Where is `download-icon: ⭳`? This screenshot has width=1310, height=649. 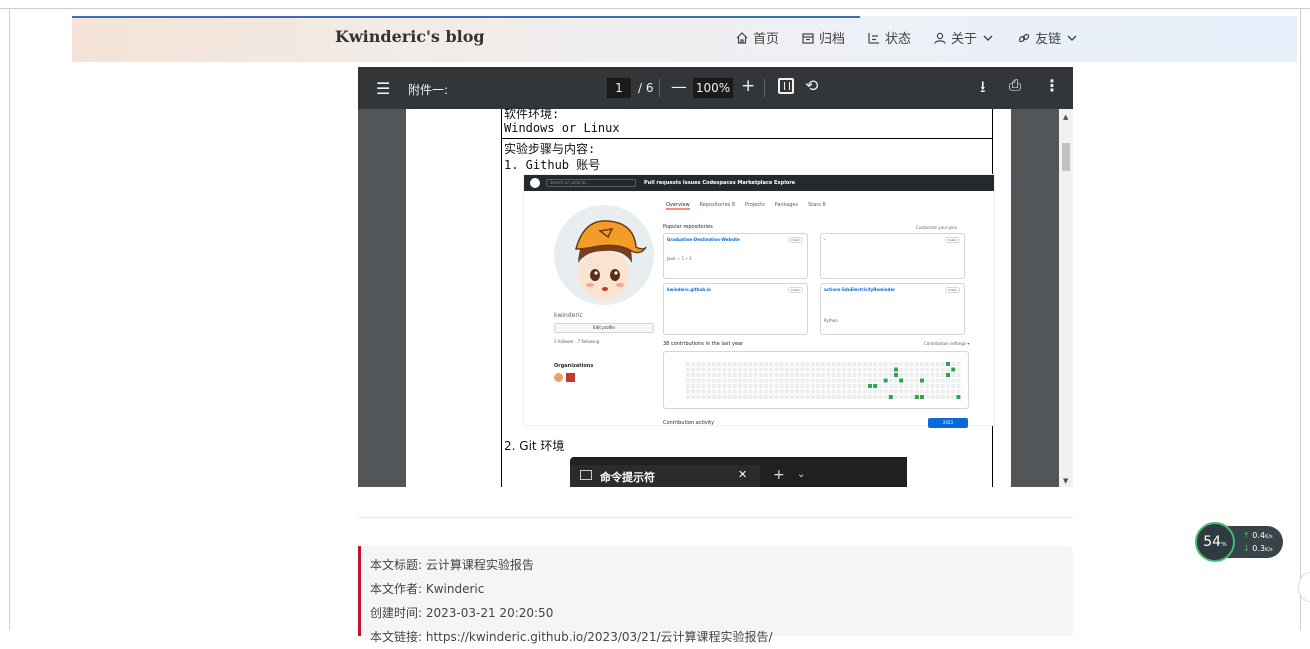
download-icon: ⭳ is located at coordinates (983, 89).